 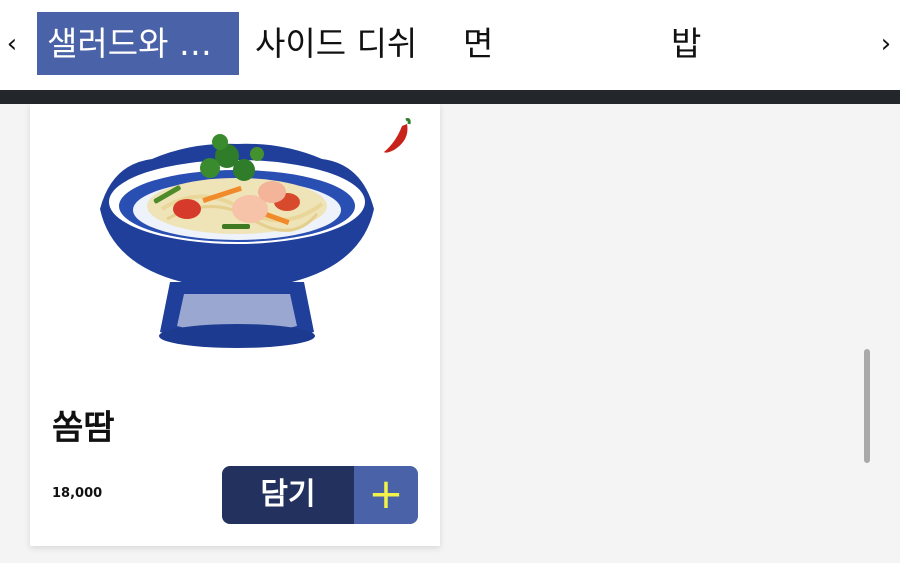 I want to click on plus-icon: +, so click(x=386, y=495).